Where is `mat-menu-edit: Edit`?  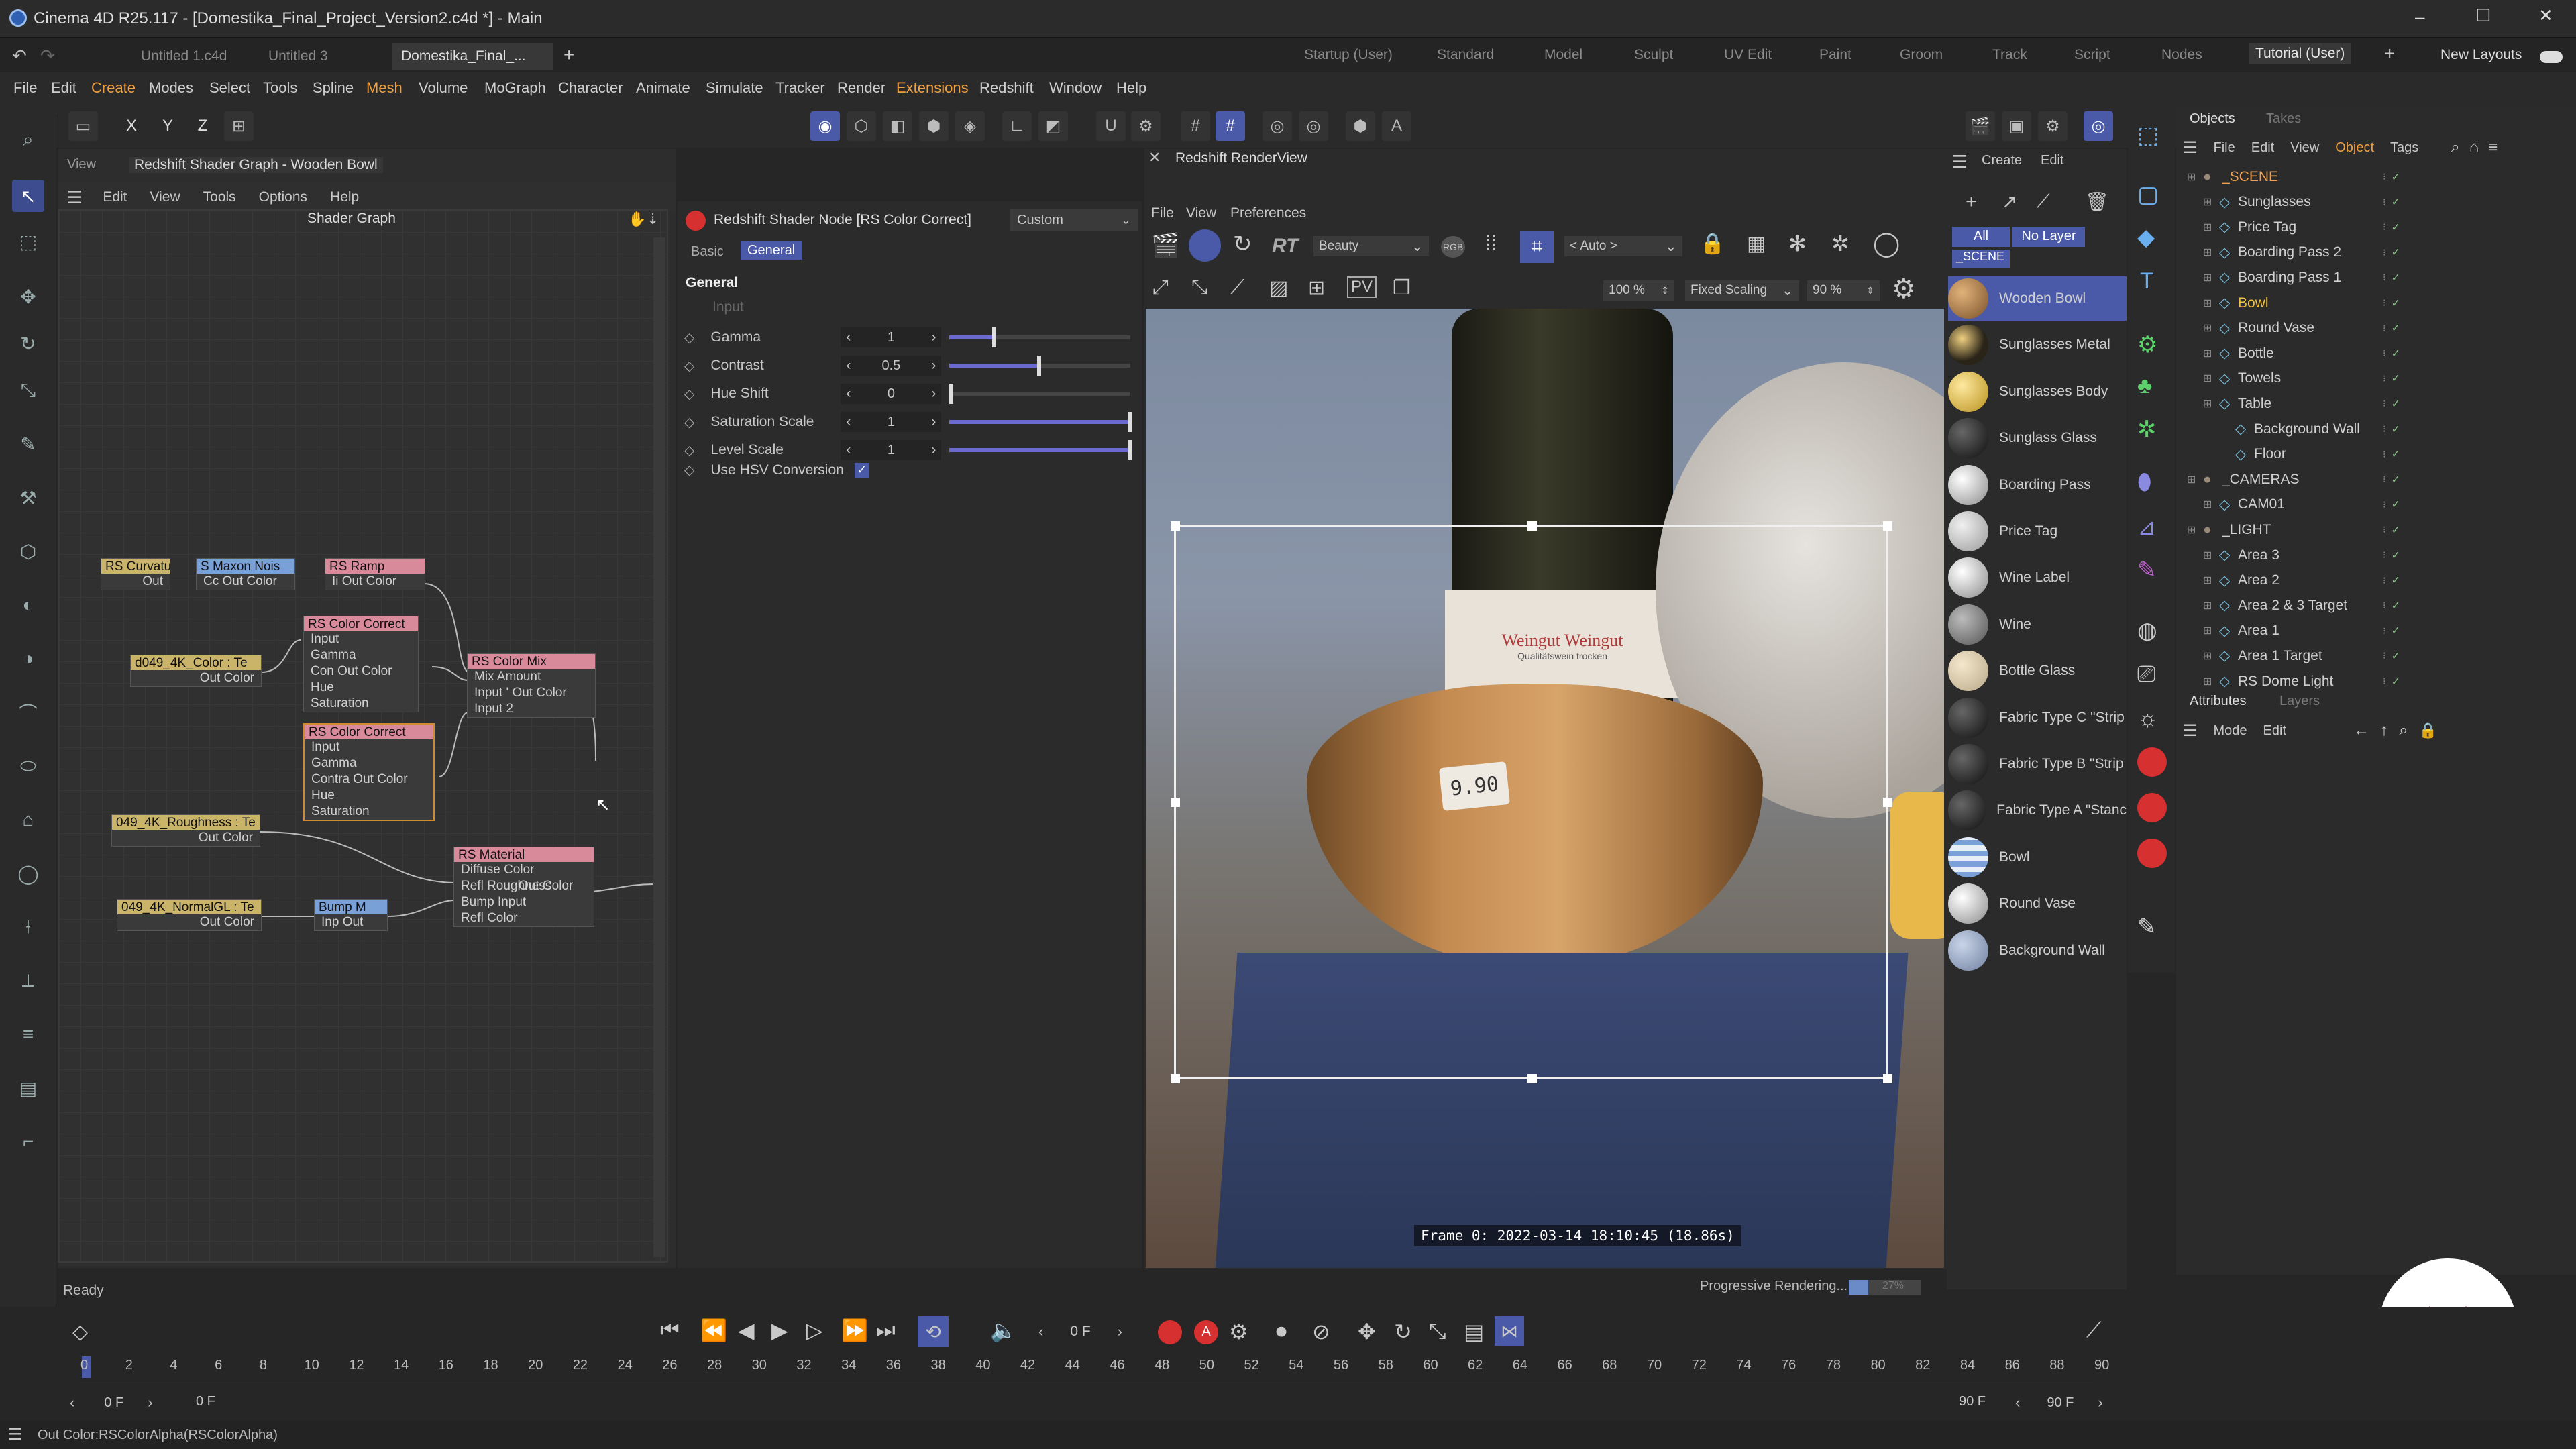
mat-menu-edit: Edit is located at coordinates (2052, 160).